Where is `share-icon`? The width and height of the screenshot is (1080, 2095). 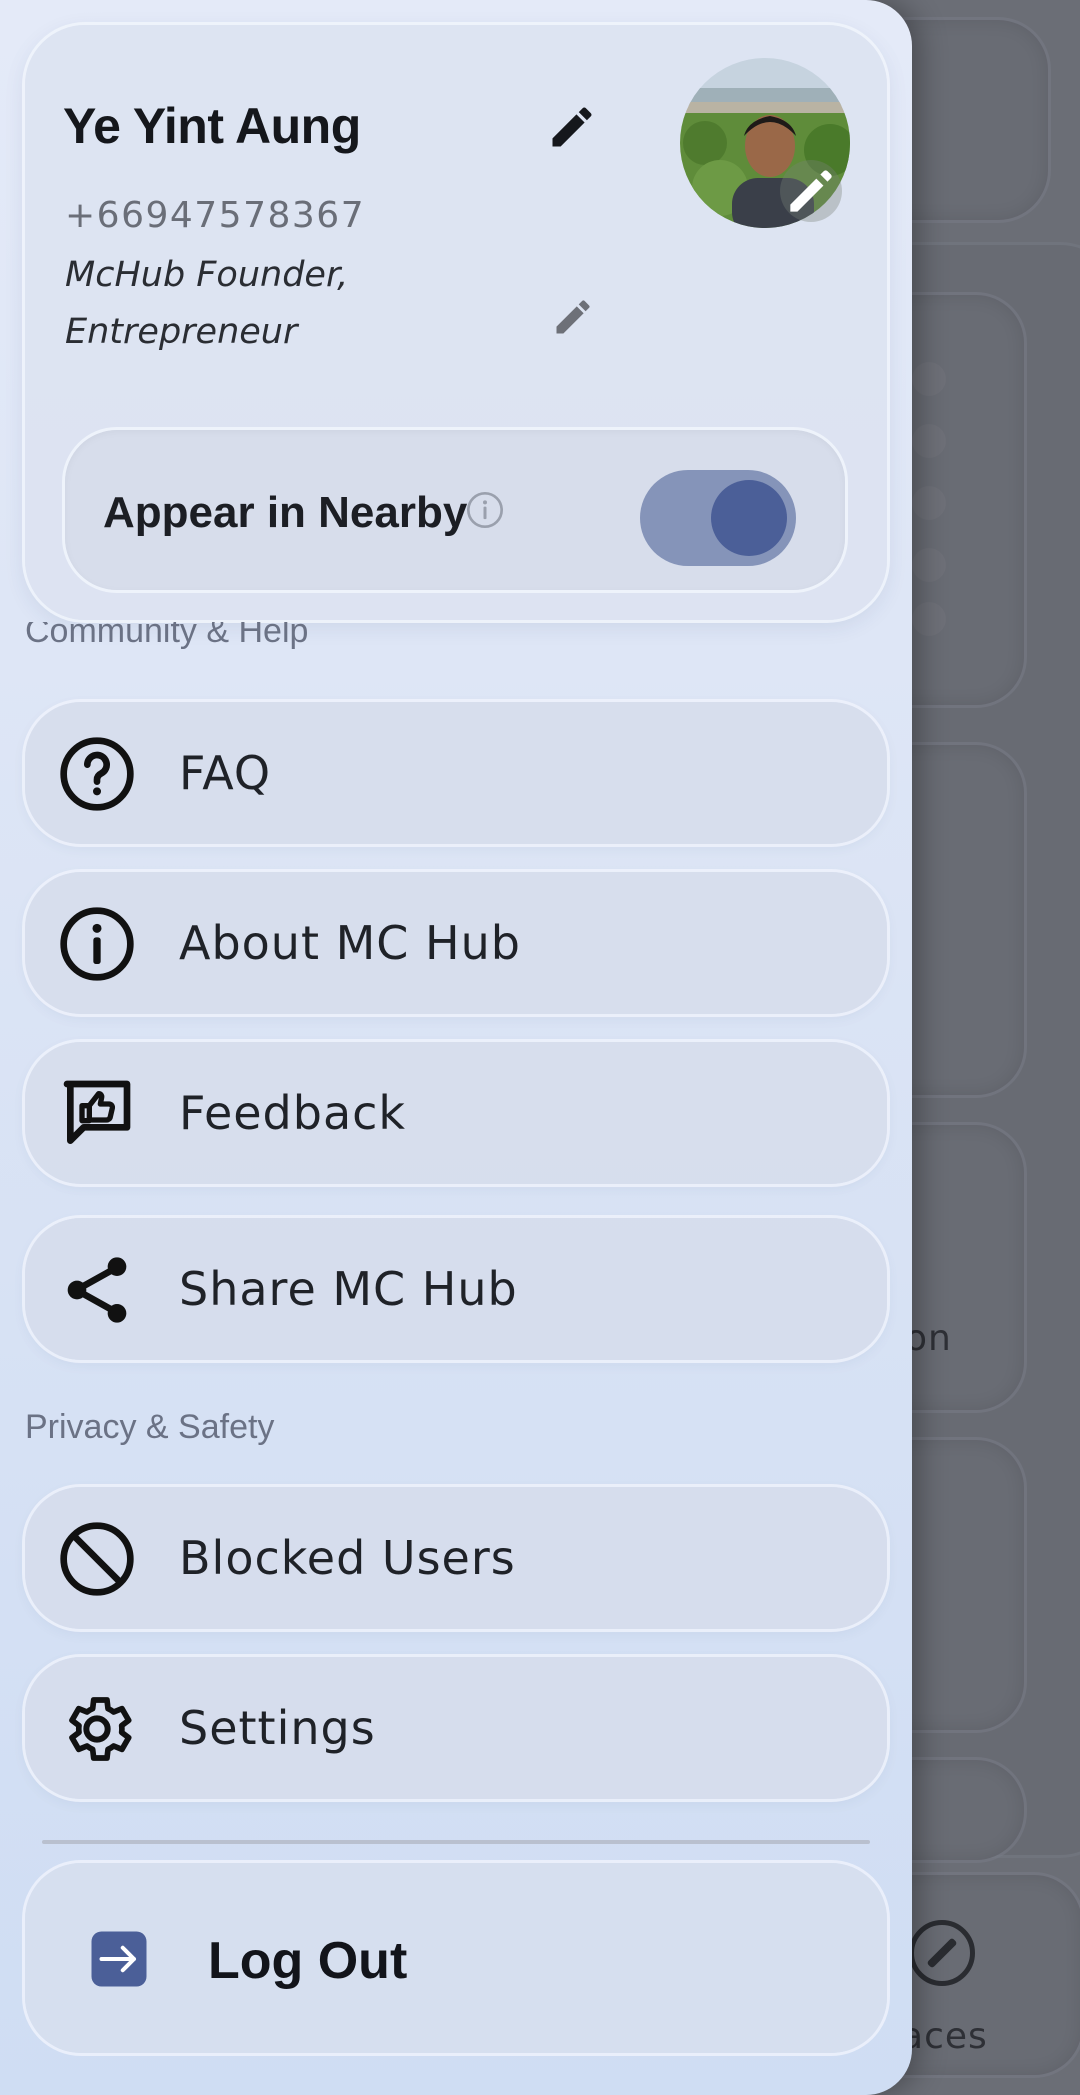
share-icon is located at coordinates (97, 1290).